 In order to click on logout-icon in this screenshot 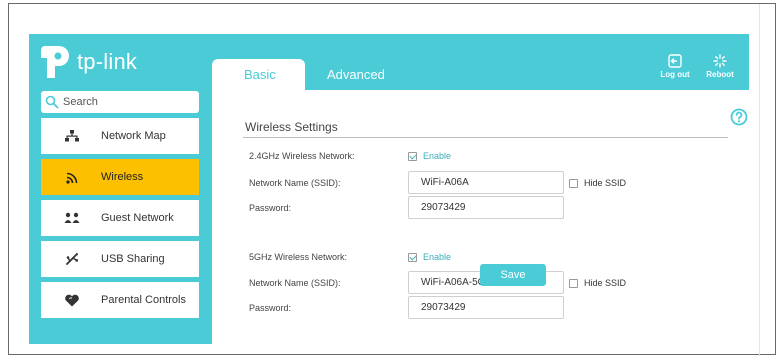, I will do `click(675, 61)`.